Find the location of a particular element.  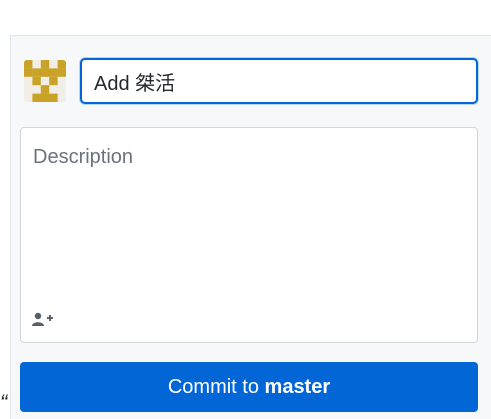

add-coauthor-button is located at coordinates (43, 319).